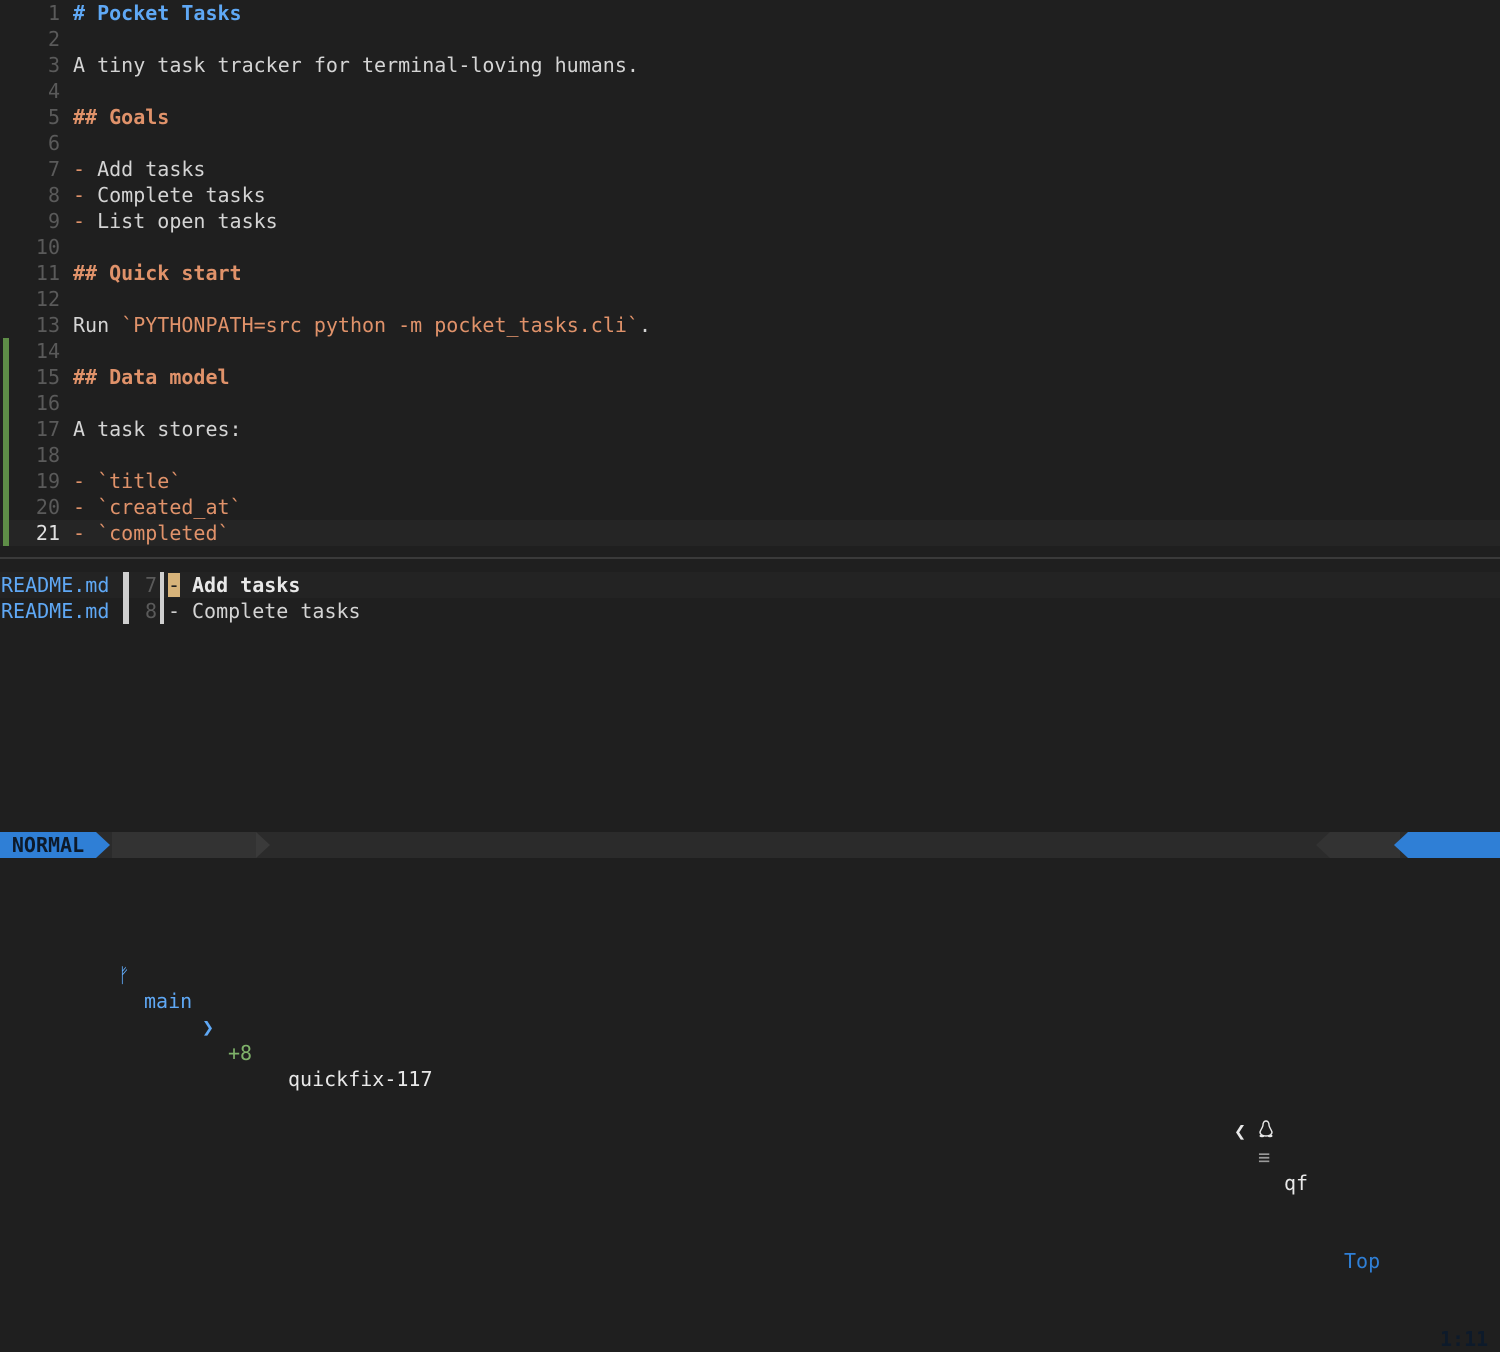 Image resolution: width=1500 pixels, height=1352 pixels. What do you see at coordinates (750, 585) in the screenshot?
I see `quickfix-item: README.md 7- Add tasks` at bounding box center [750, 585].